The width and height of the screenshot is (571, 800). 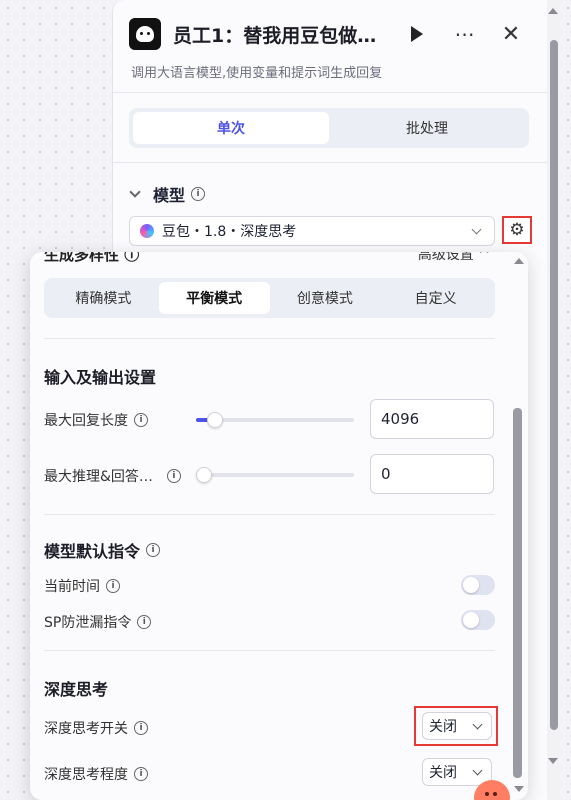 I want to click on model-select: 豆包・1.8・深度思考, so click(x=312, y=231).